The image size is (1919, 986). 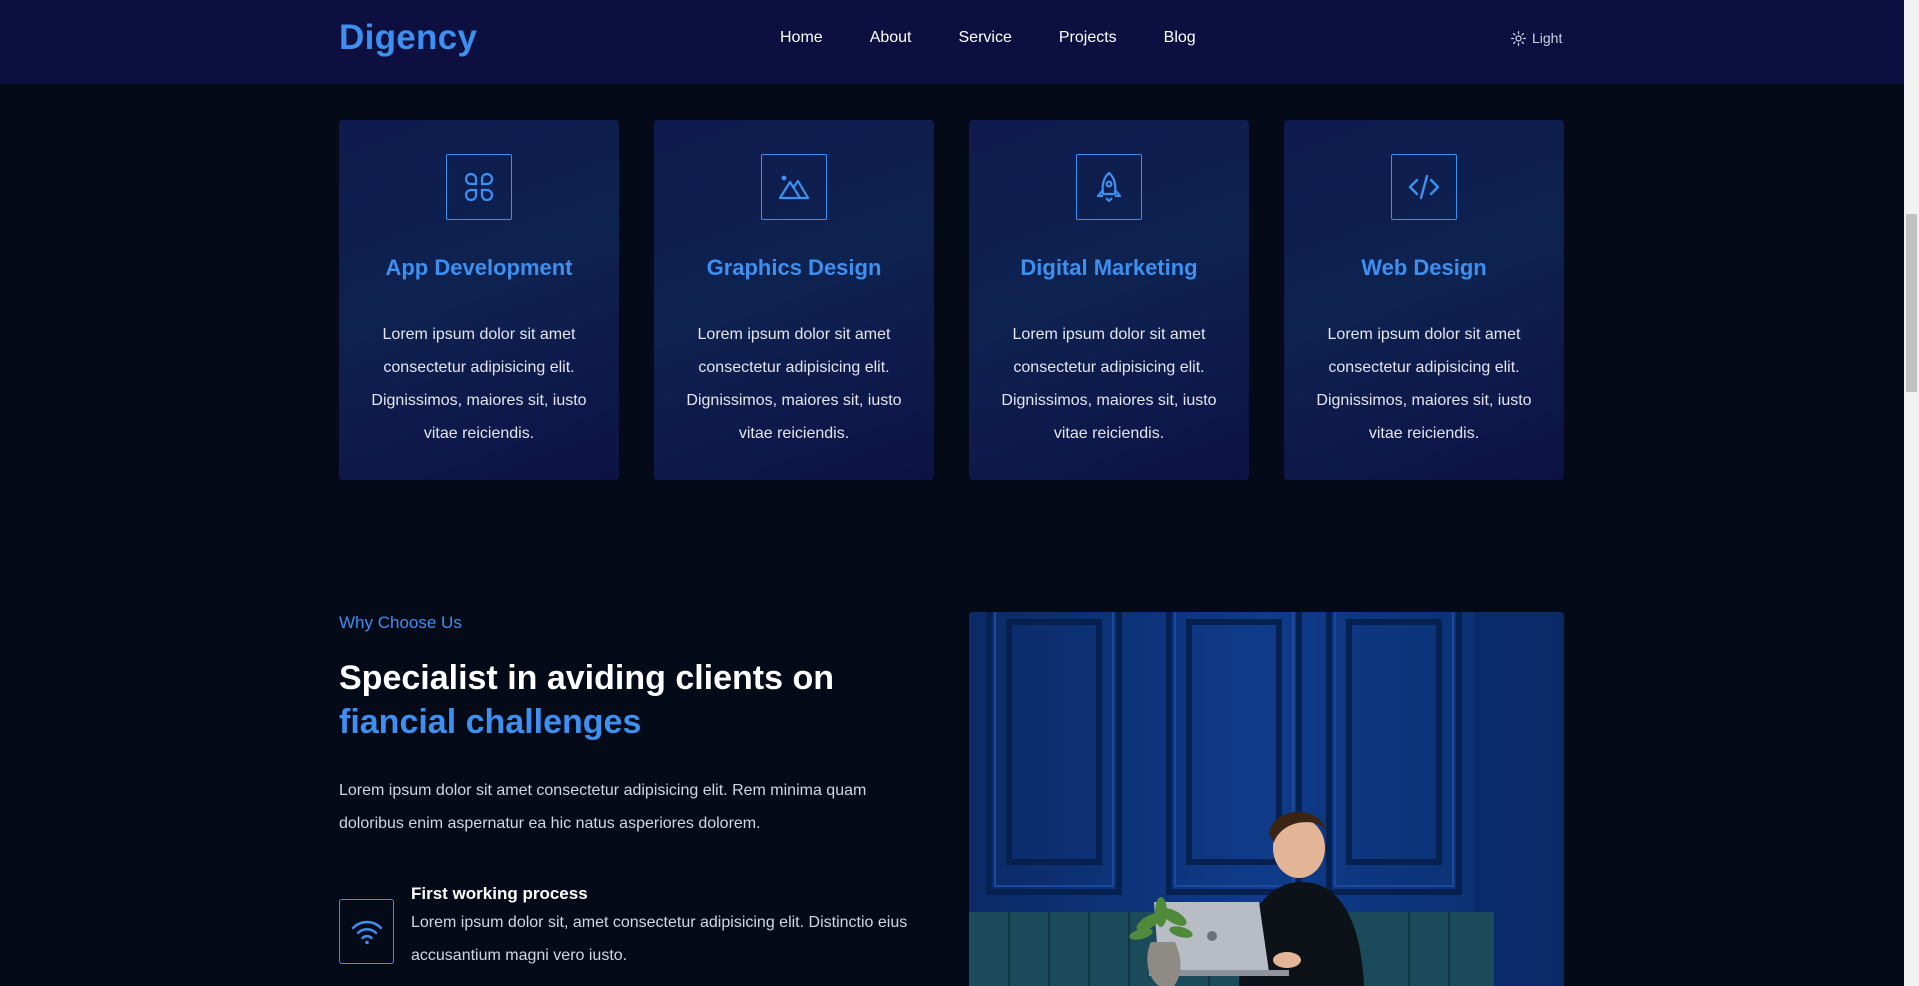 I want to click on why-heading-line1: Specialist in aviding clients on, so click(x=587, y=678).